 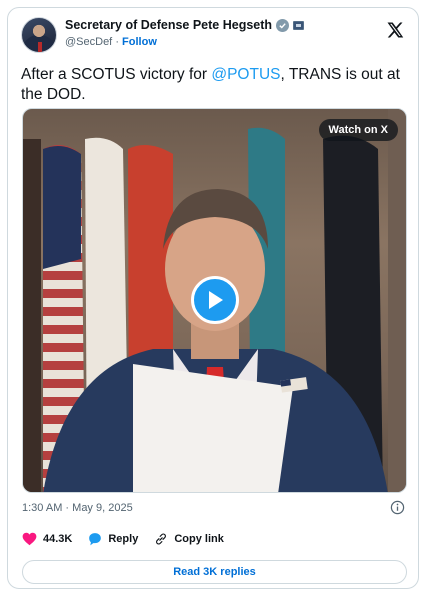 I want to click on reply-bubble-icon, so click(x=95, y=539).